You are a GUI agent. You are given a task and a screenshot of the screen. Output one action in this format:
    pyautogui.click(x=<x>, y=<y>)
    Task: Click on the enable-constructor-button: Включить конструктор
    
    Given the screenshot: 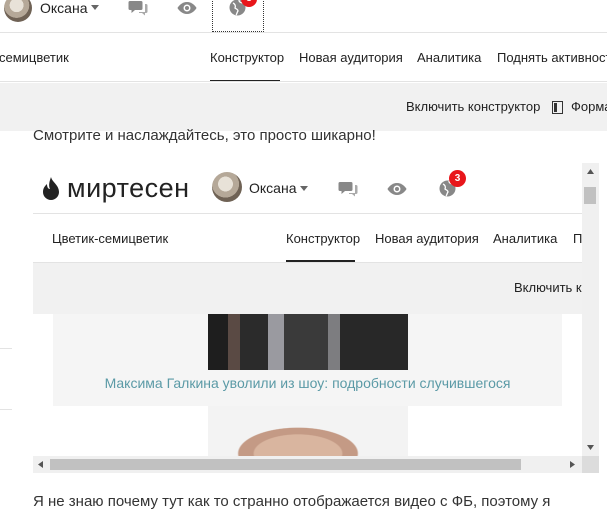 What is the action you would take?
    pyautogui.click(x=473, y=106)
    